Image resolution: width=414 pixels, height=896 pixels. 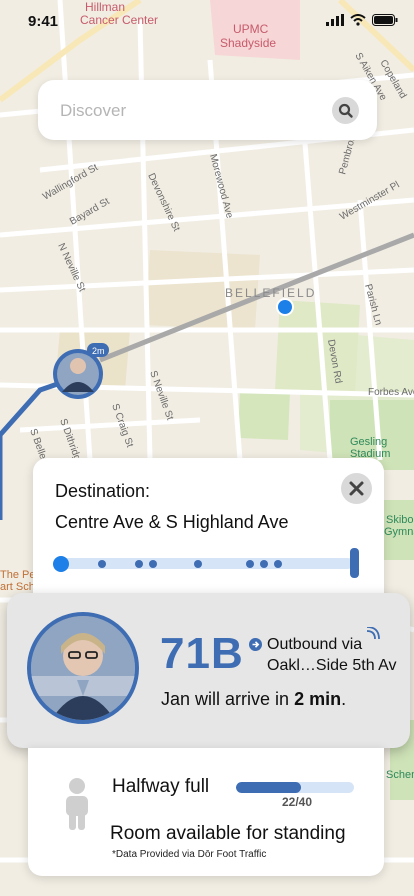 What do you see at coordinates (354, 563) in the screenshot?
I see `destination-stop-marker` at bounding box center [354, 563].